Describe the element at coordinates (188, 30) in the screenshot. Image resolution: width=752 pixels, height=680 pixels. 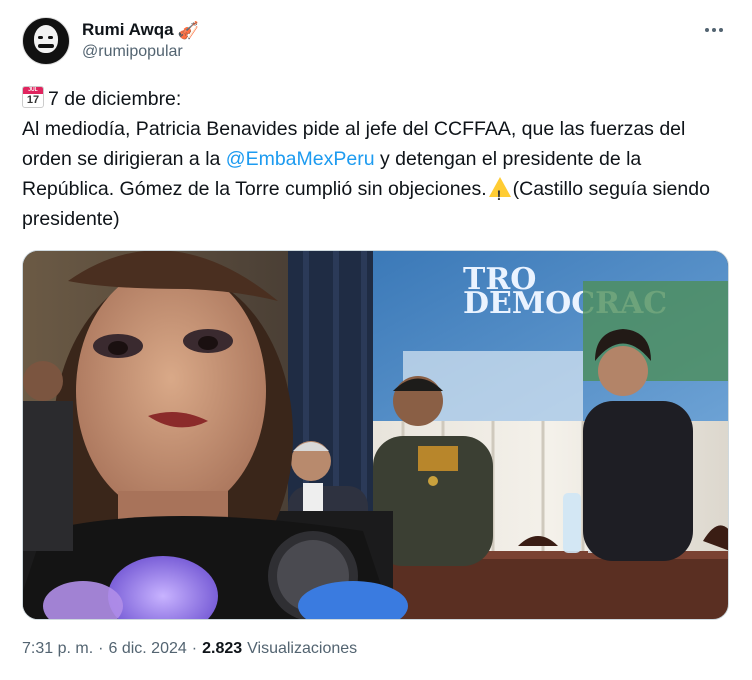
I see `violin-icon: 🎻` at that location.